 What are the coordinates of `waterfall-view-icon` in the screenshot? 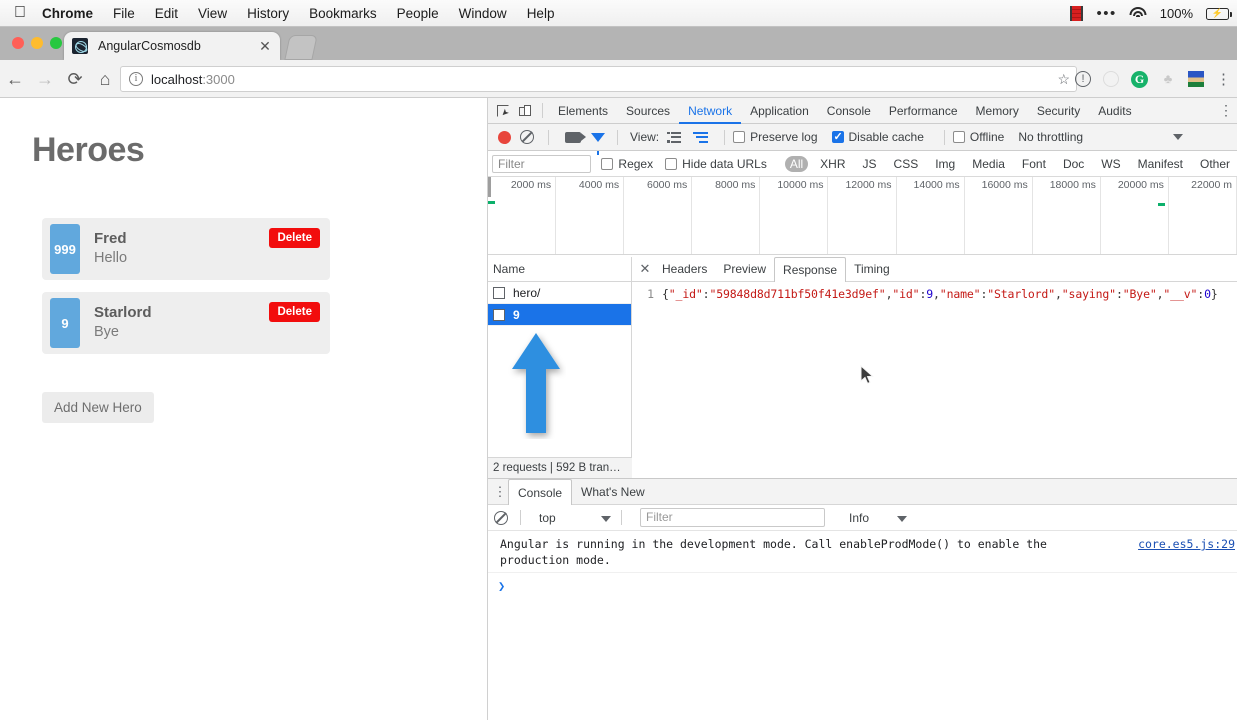 It's located at (701, 137).